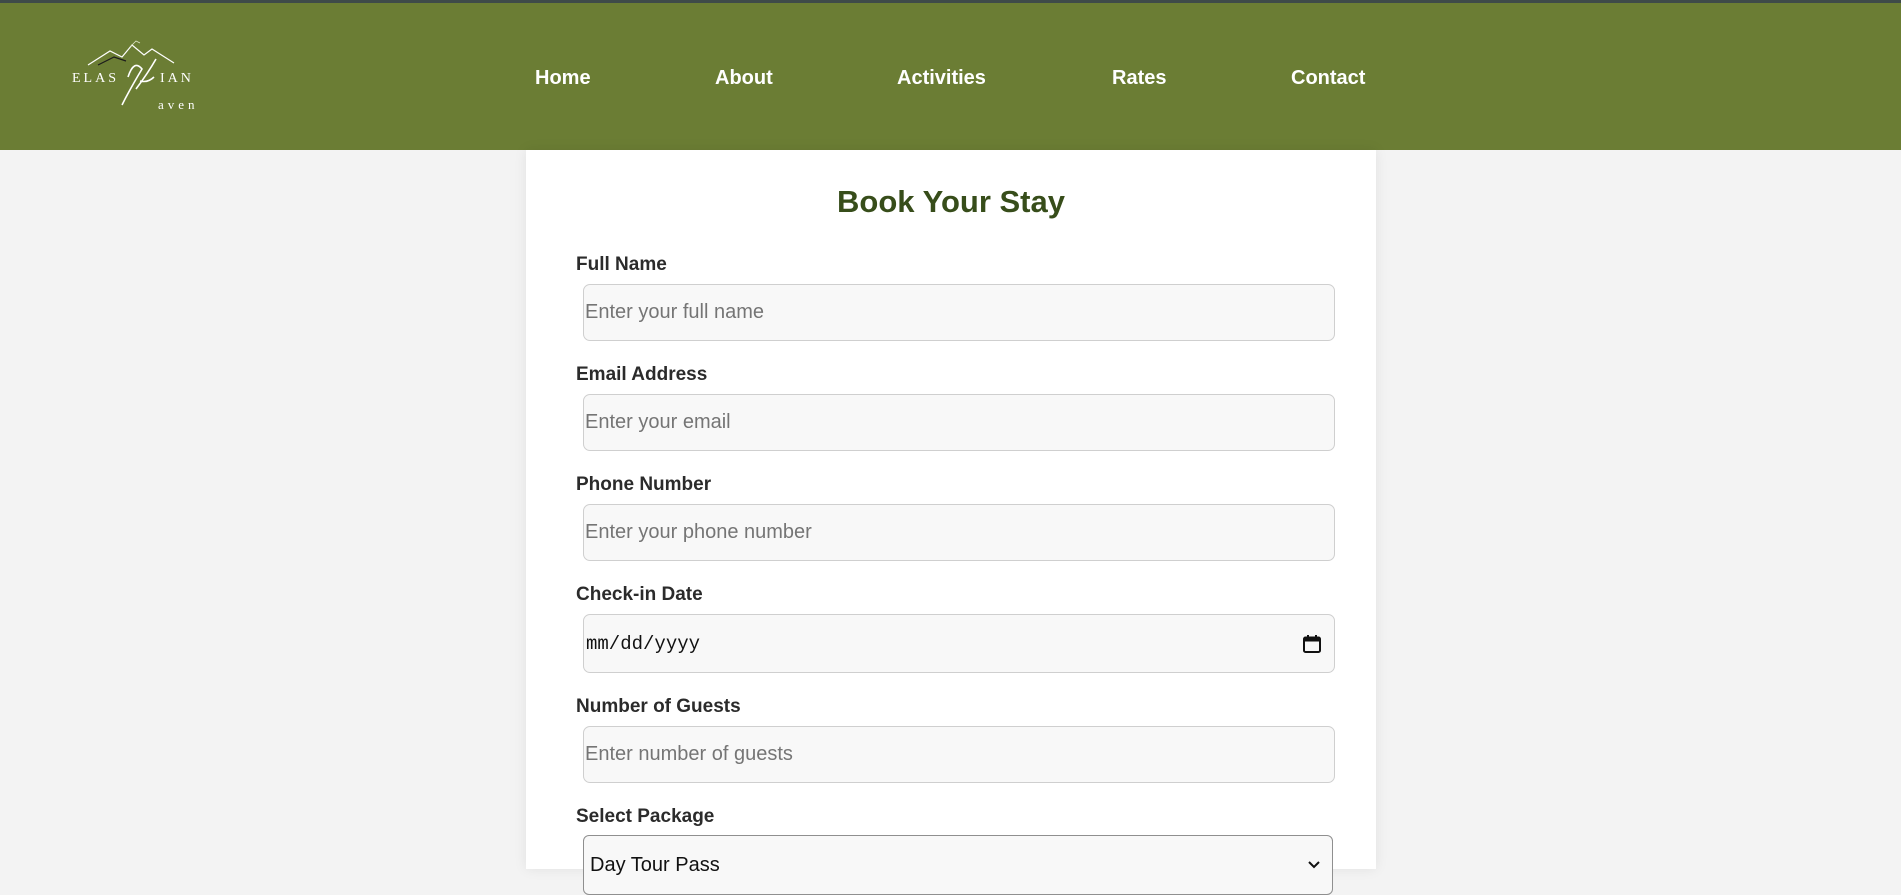 The height and width of the screenshot is (895, 1901). Describe the element at coordinates (1328, 78) in the screenshot. I see `nav-contact: Contact` at that location.